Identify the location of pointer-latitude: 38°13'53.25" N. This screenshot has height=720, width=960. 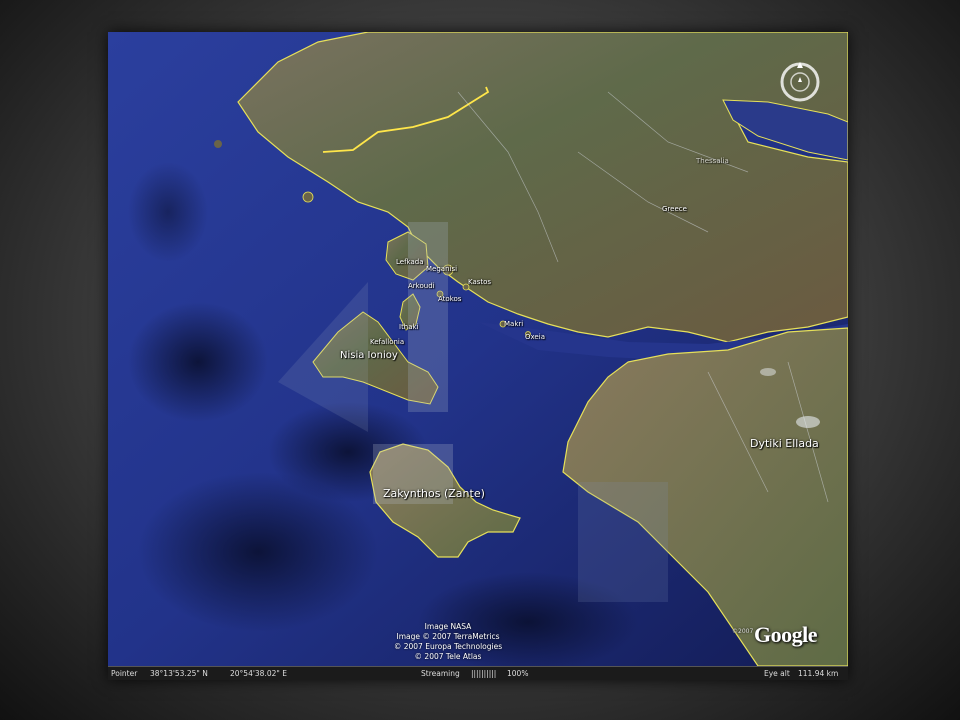
(179, 673).